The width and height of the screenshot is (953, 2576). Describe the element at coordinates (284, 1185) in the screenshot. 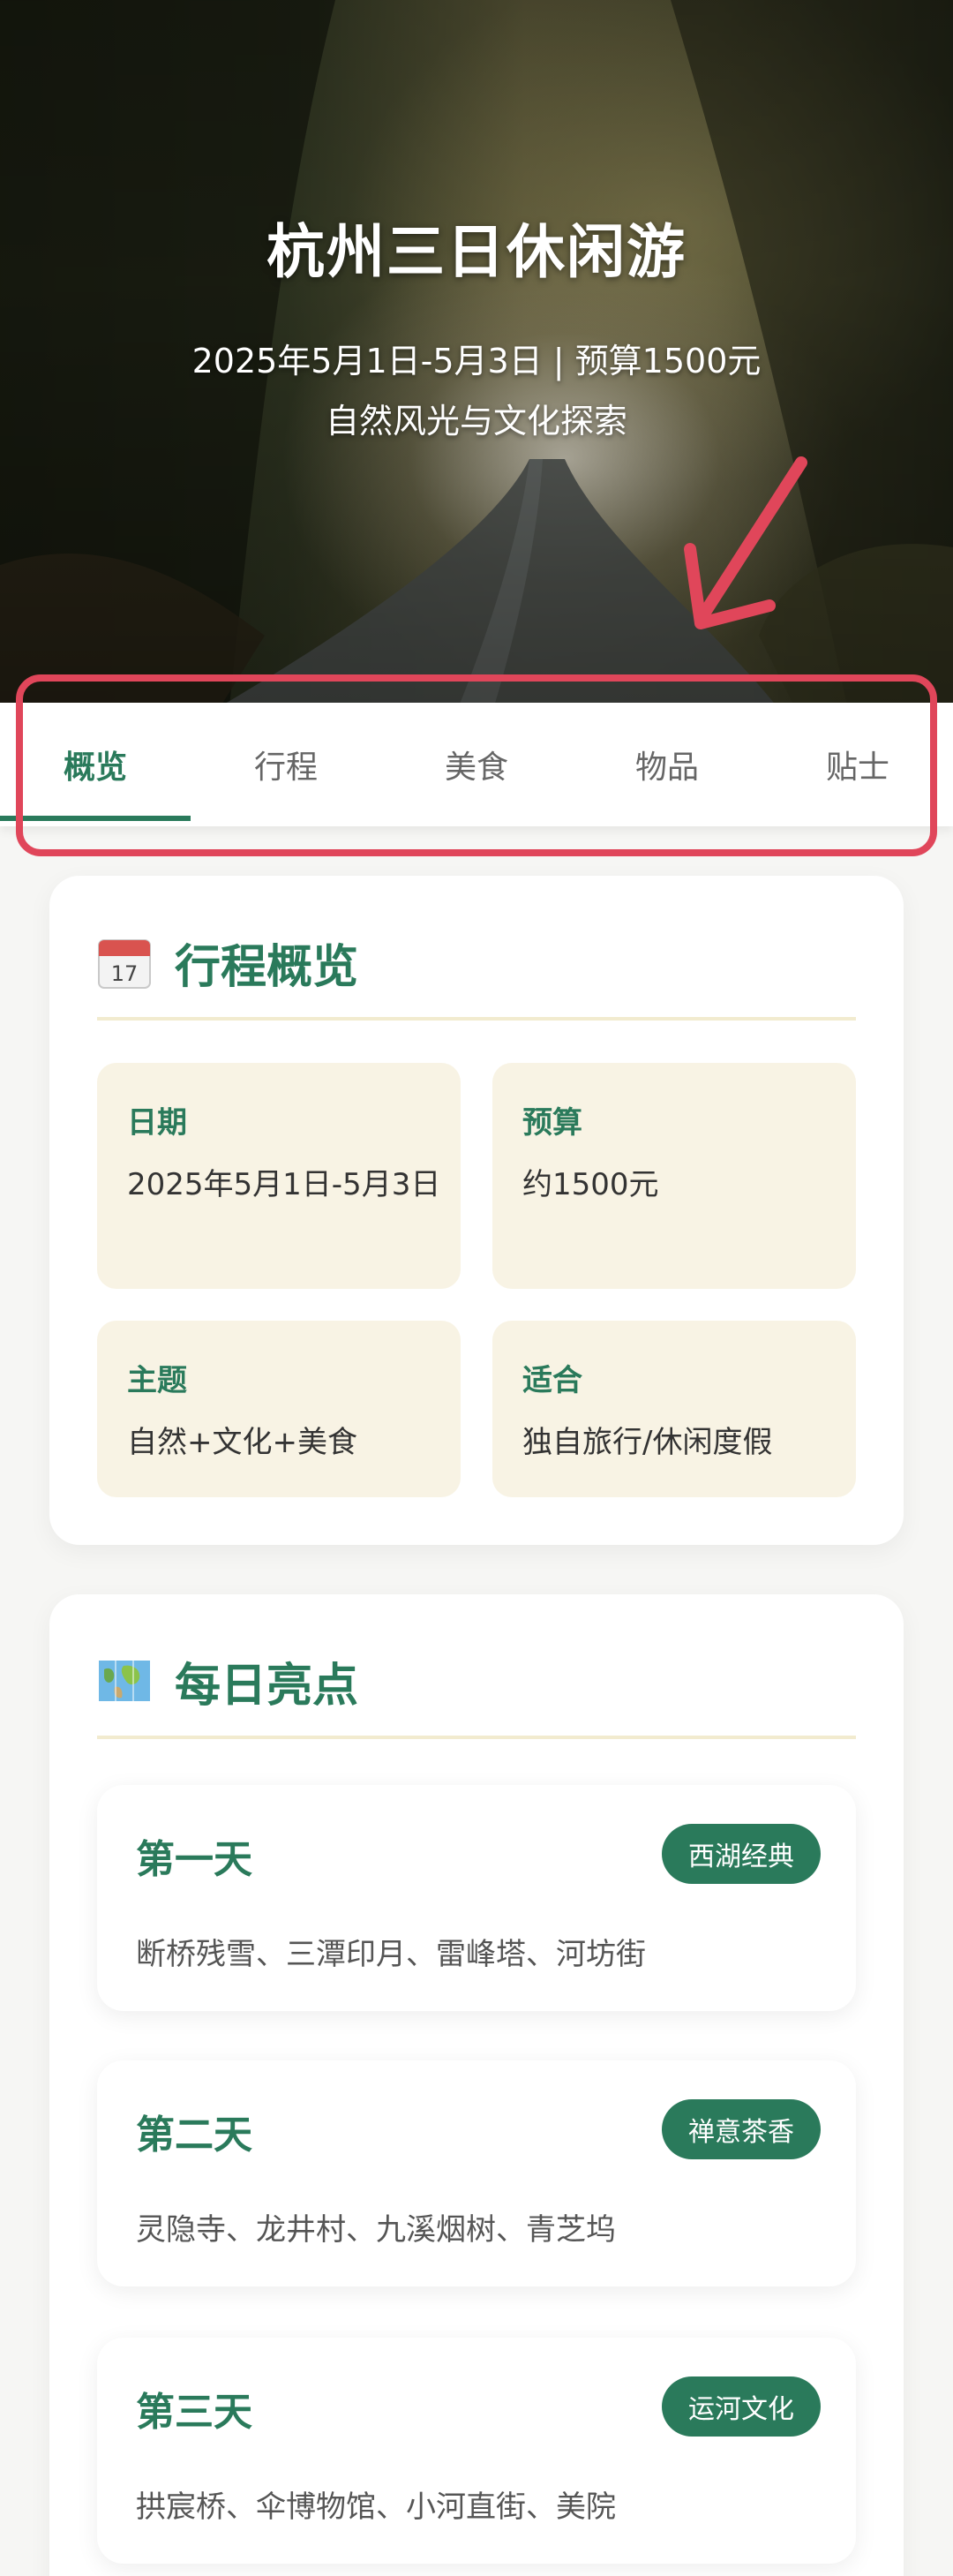

I see `info-date-value: 2025年5月1日-5月3日` at that location.